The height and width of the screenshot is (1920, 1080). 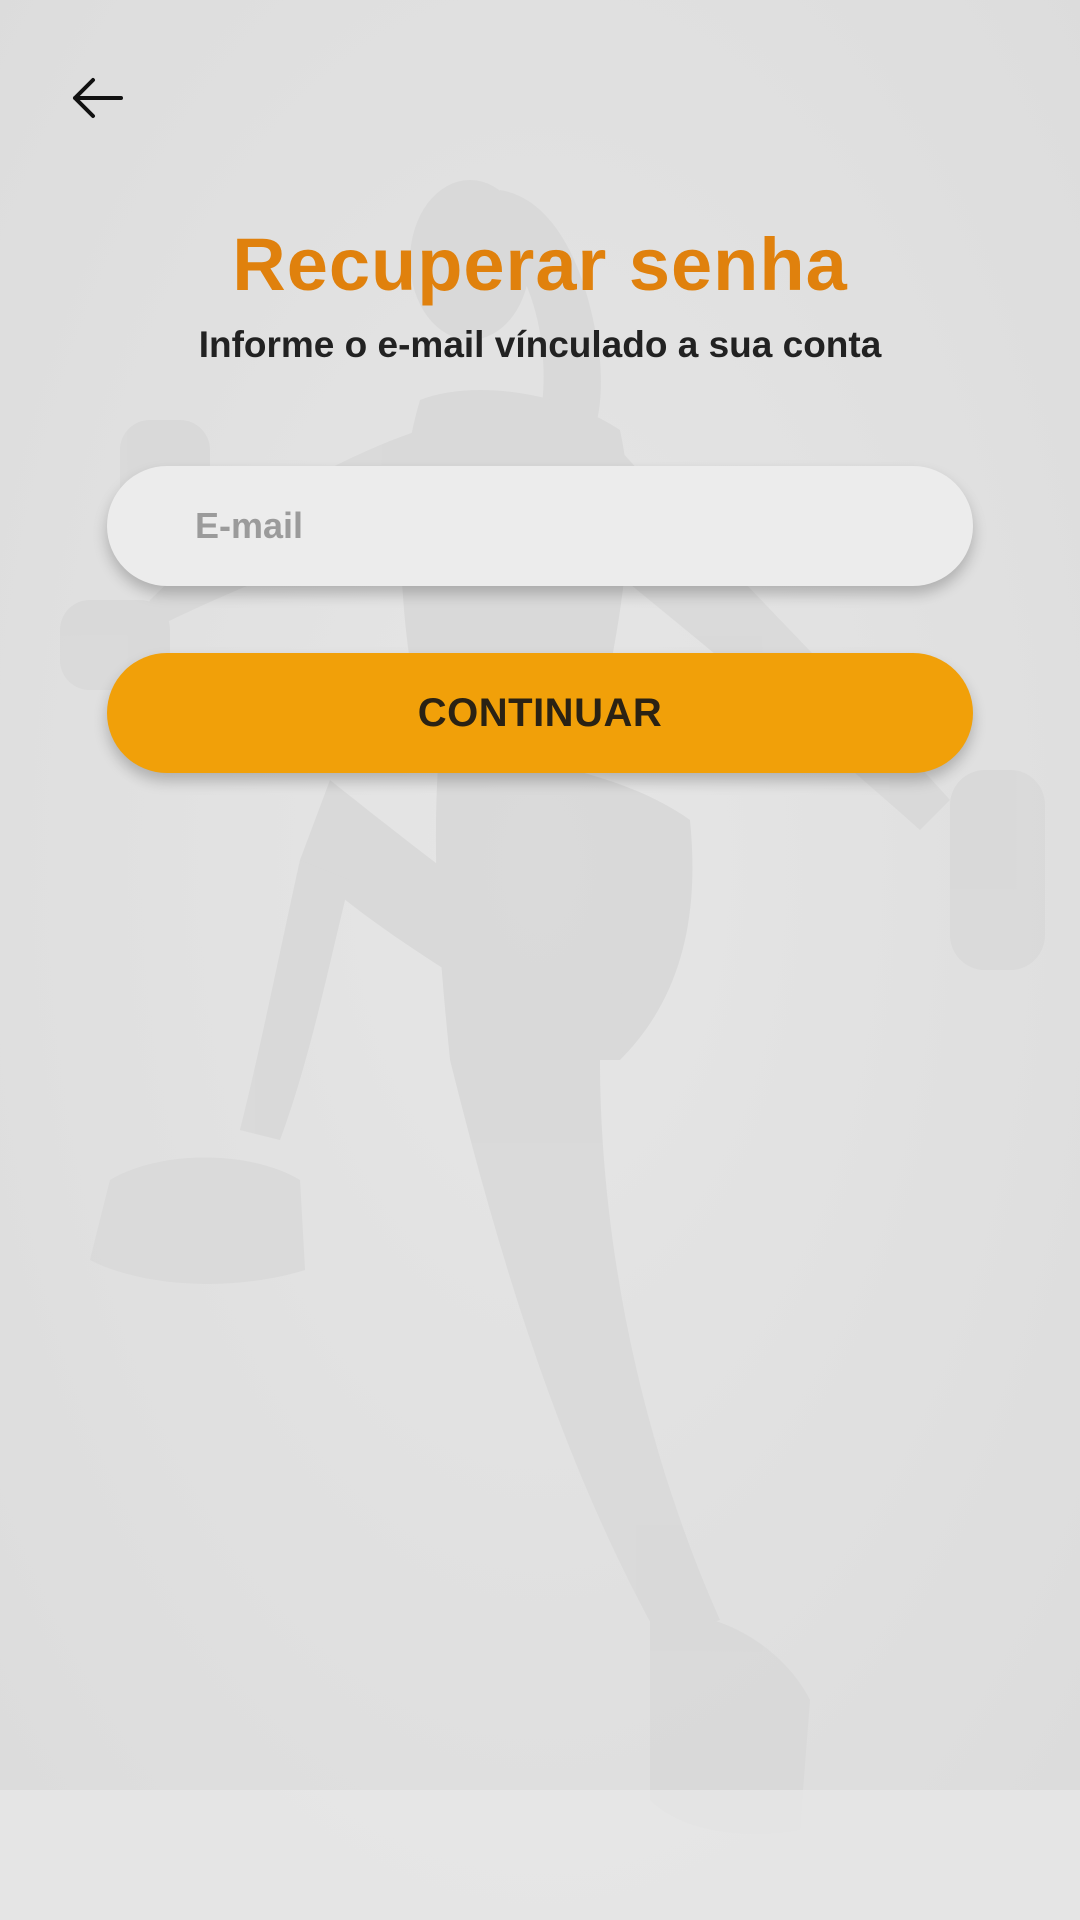 What do you see at coordinates (540, 264) in the screenshot?
I see `page-title: Recuperar senha` at bounding box center [540, 264].